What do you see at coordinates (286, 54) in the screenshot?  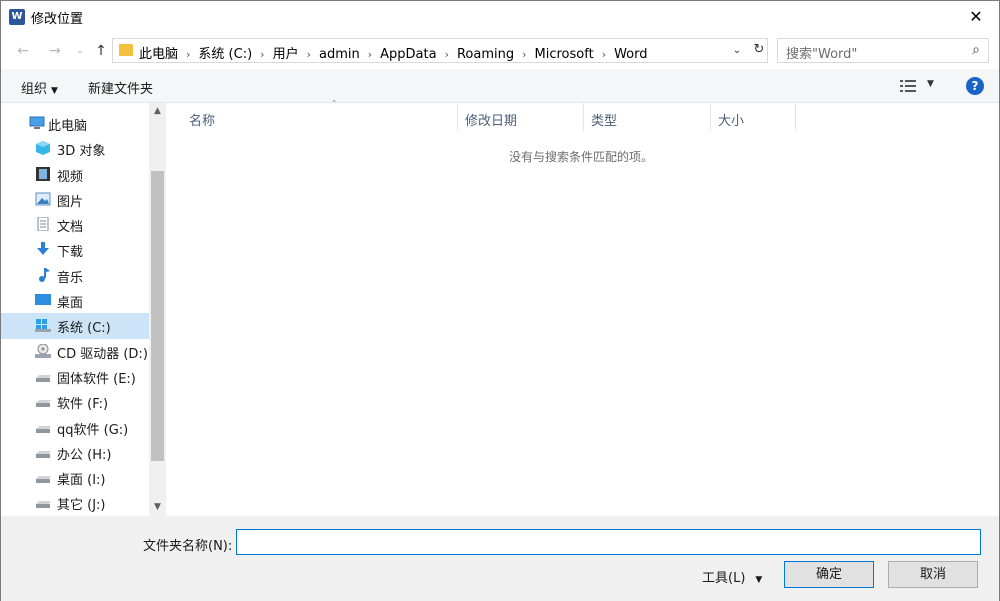 I see `breadcrumb-item: 用户` at bounding box center [286, 54].